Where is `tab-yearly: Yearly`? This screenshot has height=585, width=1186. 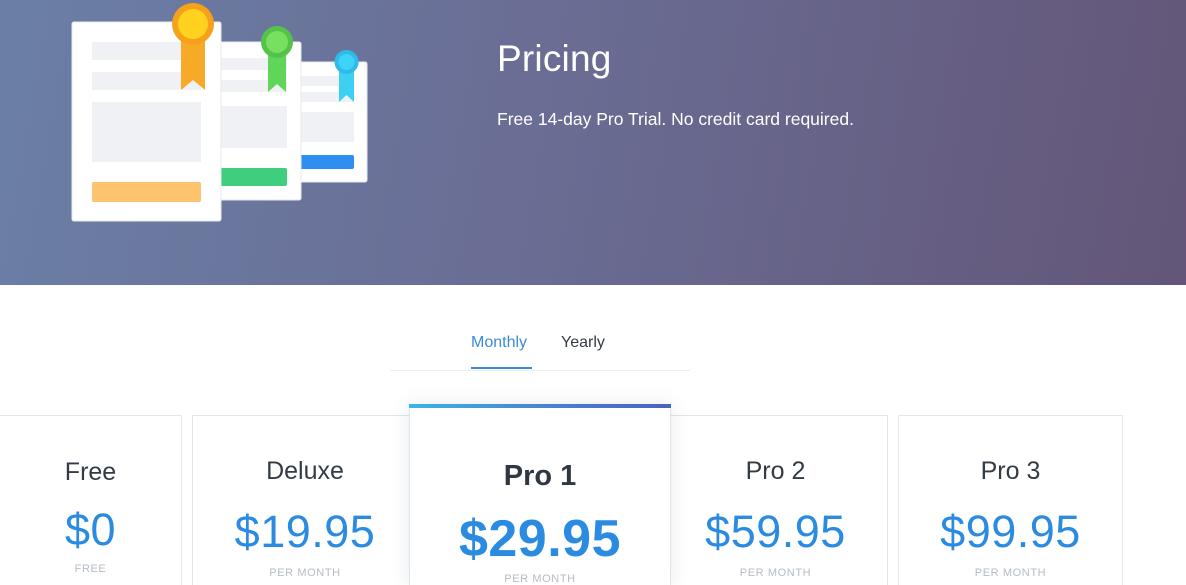
tab-yearly: Yearly is located at coordinates (583, 349).